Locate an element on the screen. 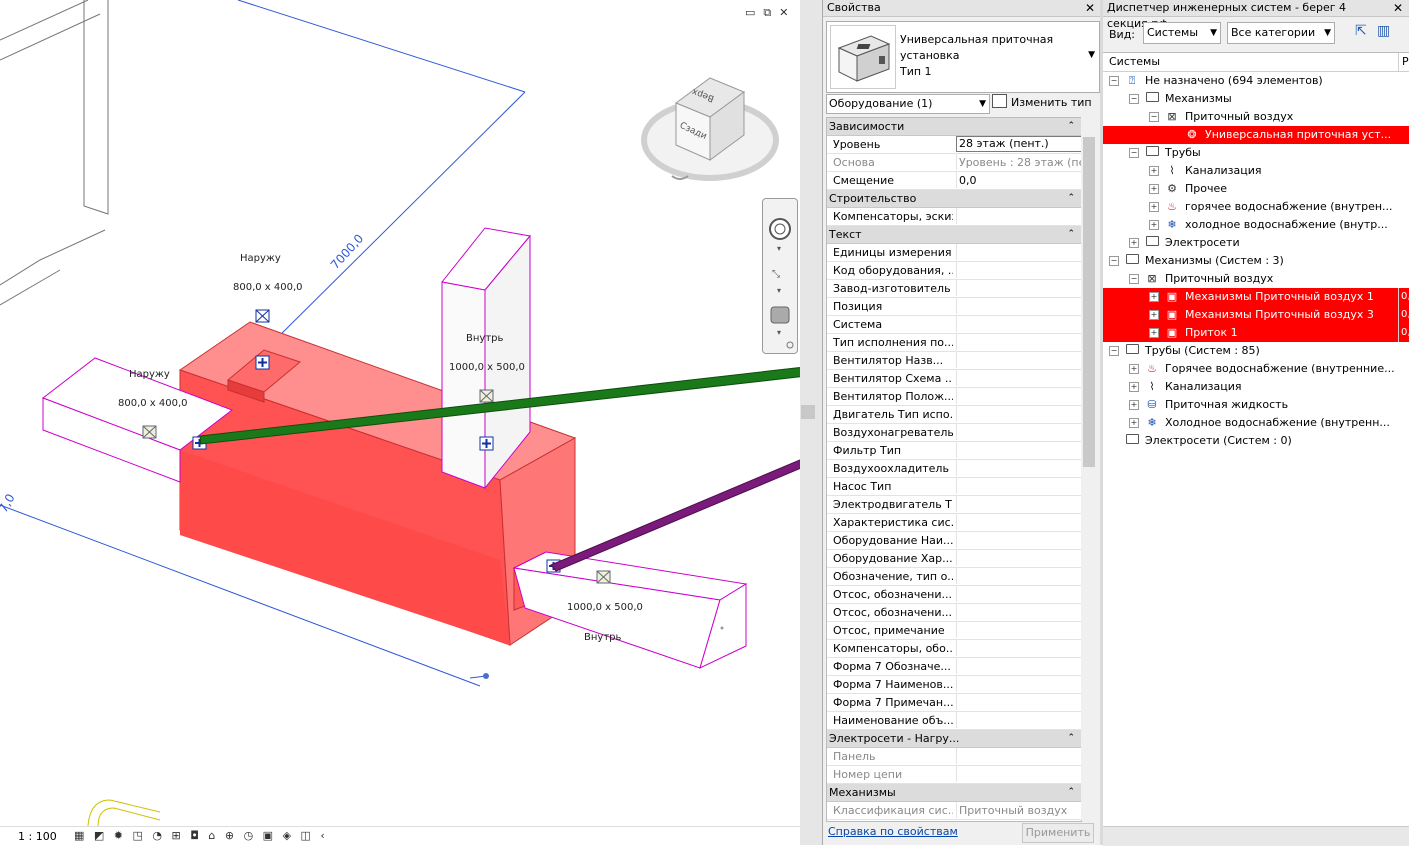 The image size is (1409, 846). property-row: Отсос, примечание is located at coordinates (954, 631).